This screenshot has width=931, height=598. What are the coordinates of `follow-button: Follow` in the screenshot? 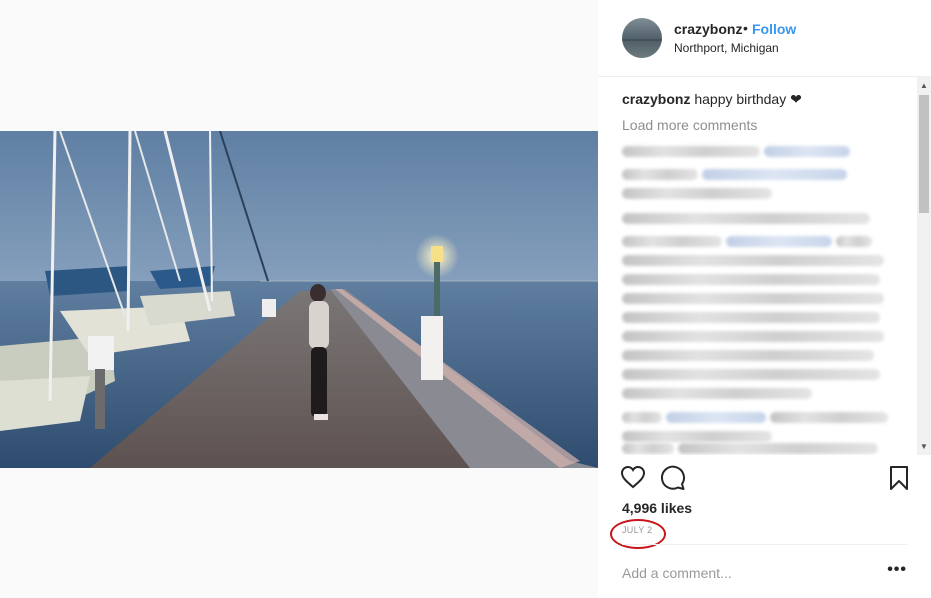 It's located at (774, 29).